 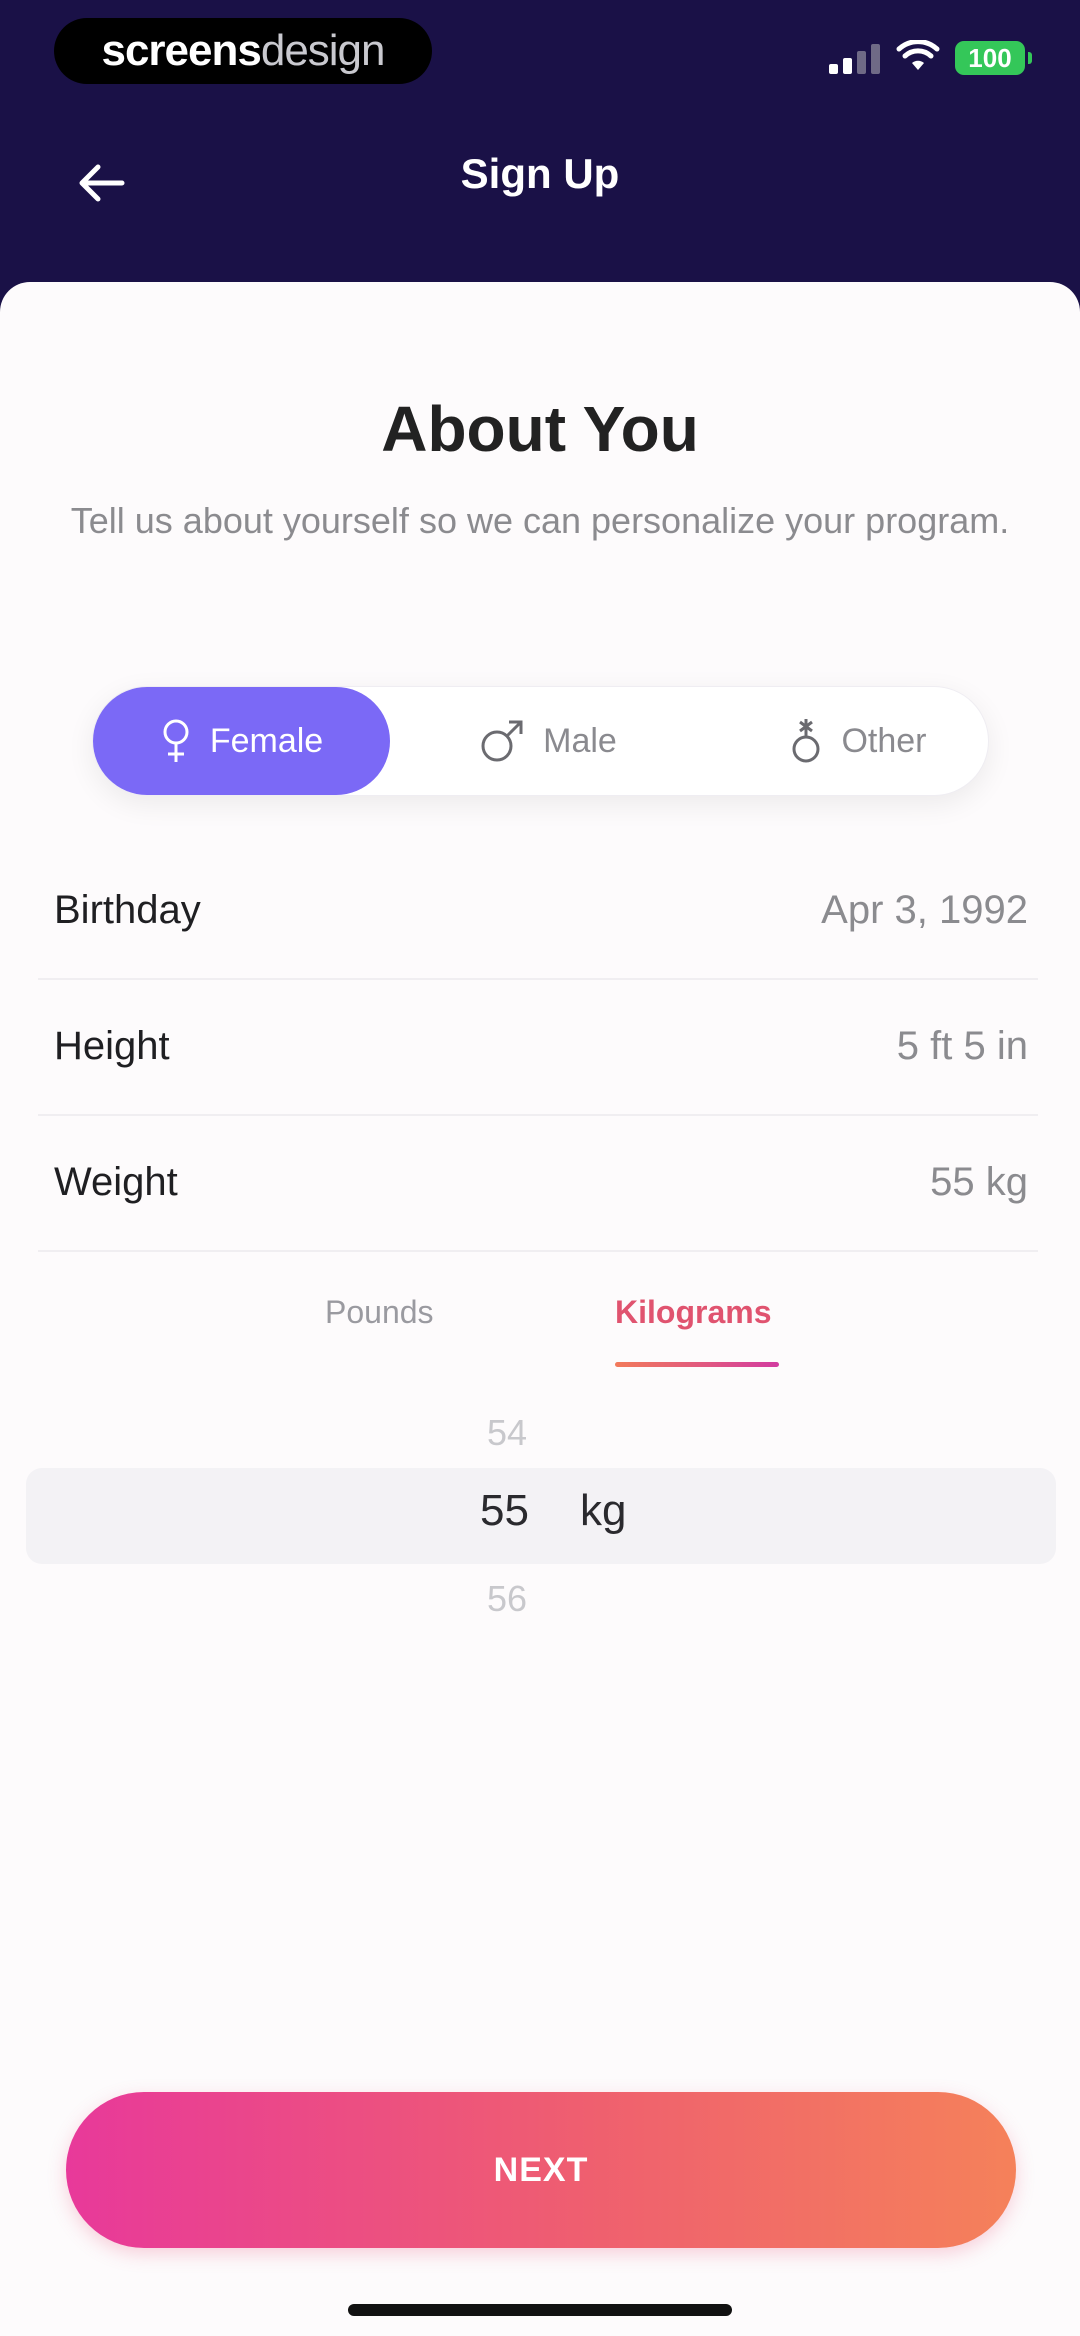 What do you see at coordinates (540, 173) in the screenshot?
I see `nav-title: Sign Up` at bounding box center [540, 173].